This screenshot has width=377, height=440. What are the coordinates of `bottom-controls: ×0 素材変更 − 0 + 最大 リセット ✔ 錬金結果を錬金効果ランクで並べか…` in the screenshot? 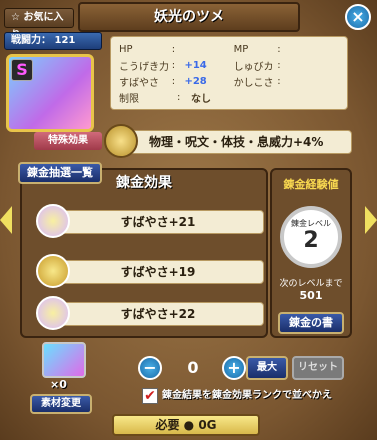 It's located at (188, 378).